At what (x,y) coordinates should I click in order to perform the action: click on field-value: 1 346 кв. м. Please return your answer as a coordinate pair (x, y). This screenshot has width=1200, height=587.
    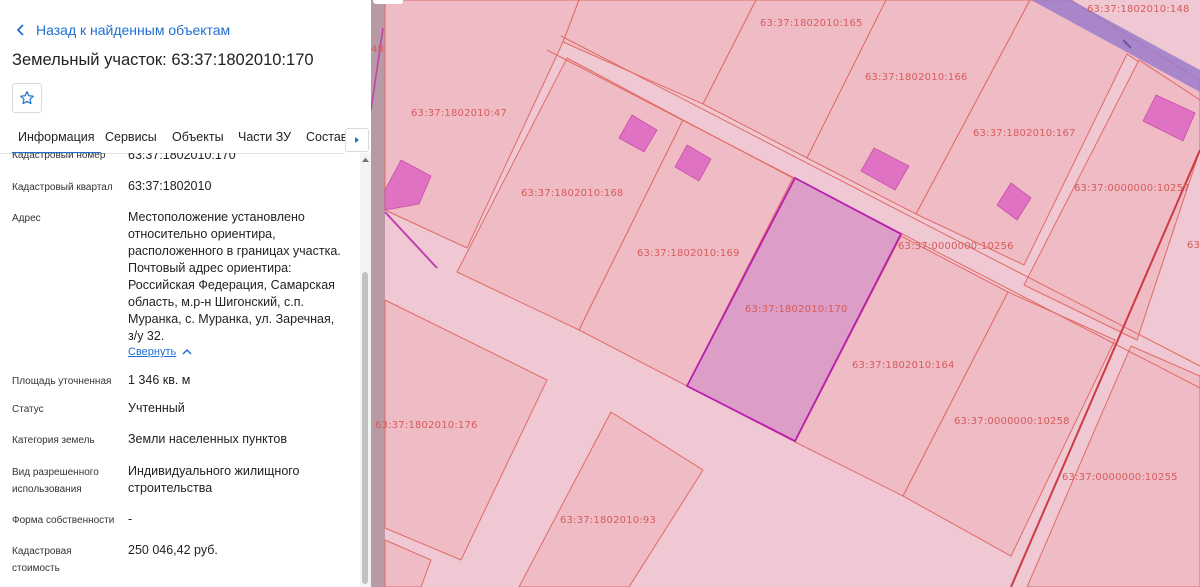
    Looking at the image, I should click on (159, 380).